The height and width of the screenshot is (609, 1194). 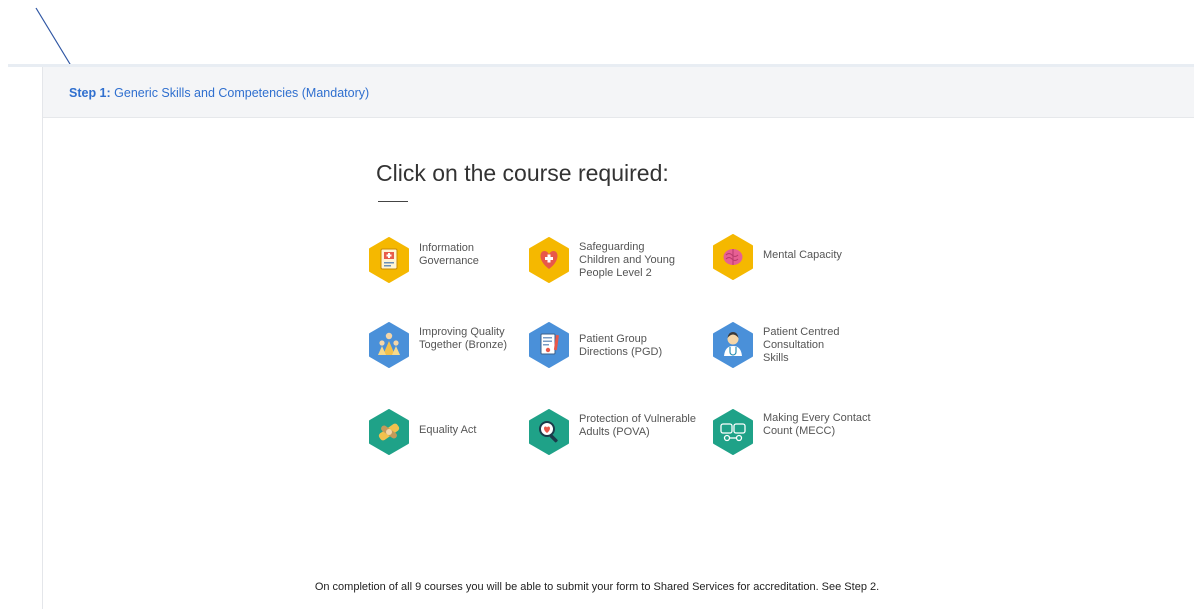 What do you see at coordinates (614, 432) in the screenshot?
I see `course-label-line: Adults (POVA)` at bounding box center [614, 432].